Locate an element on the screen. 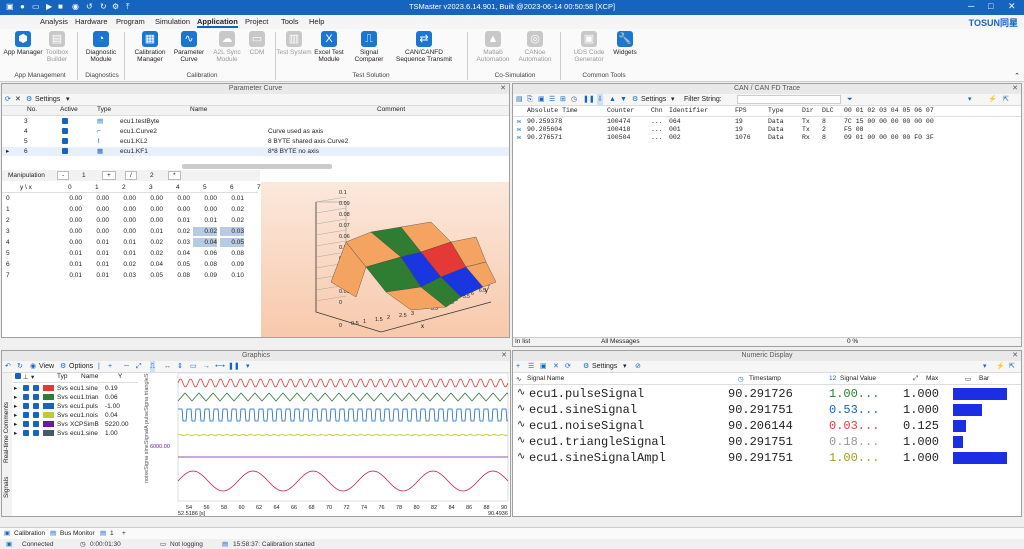  signal-row: ▸ Svs ecu1.nois 0.04 is located at coordinates (75, 415).